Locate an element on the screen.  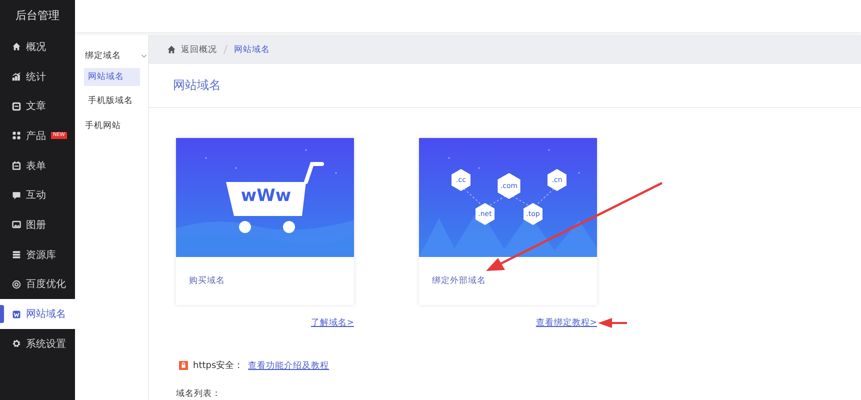
sidebar-item: 网站域名 is located at coordinates (37, 314).